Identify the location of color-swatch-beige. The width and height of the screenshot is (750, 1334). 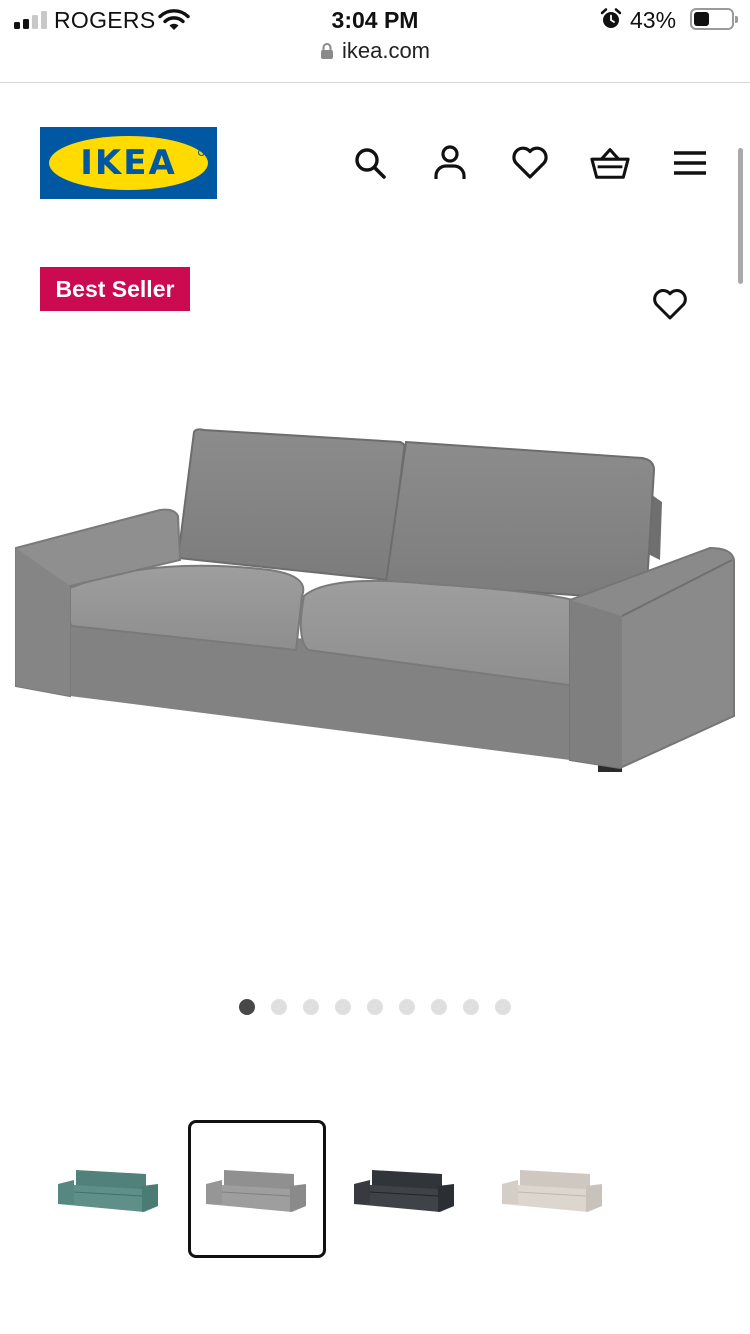
(553, 1189).